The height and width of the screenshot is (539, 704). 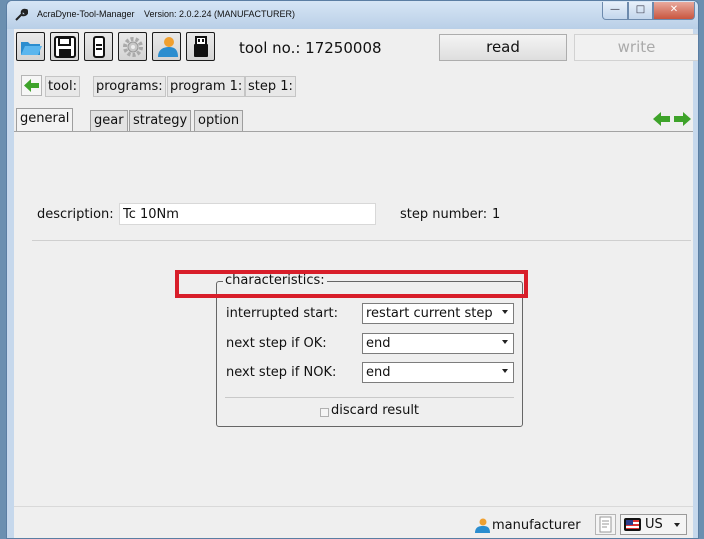 What do you see at coordinates (353, 86) in the screenshot?
I see `breadcrumb: tool: programs: program 1: step 1:` at bounding box center [353, 86].